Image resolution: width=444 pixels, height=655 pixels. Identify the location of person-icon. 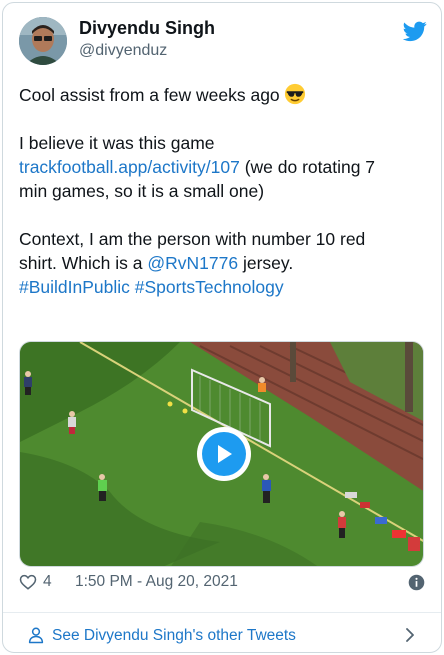
(36, 635).